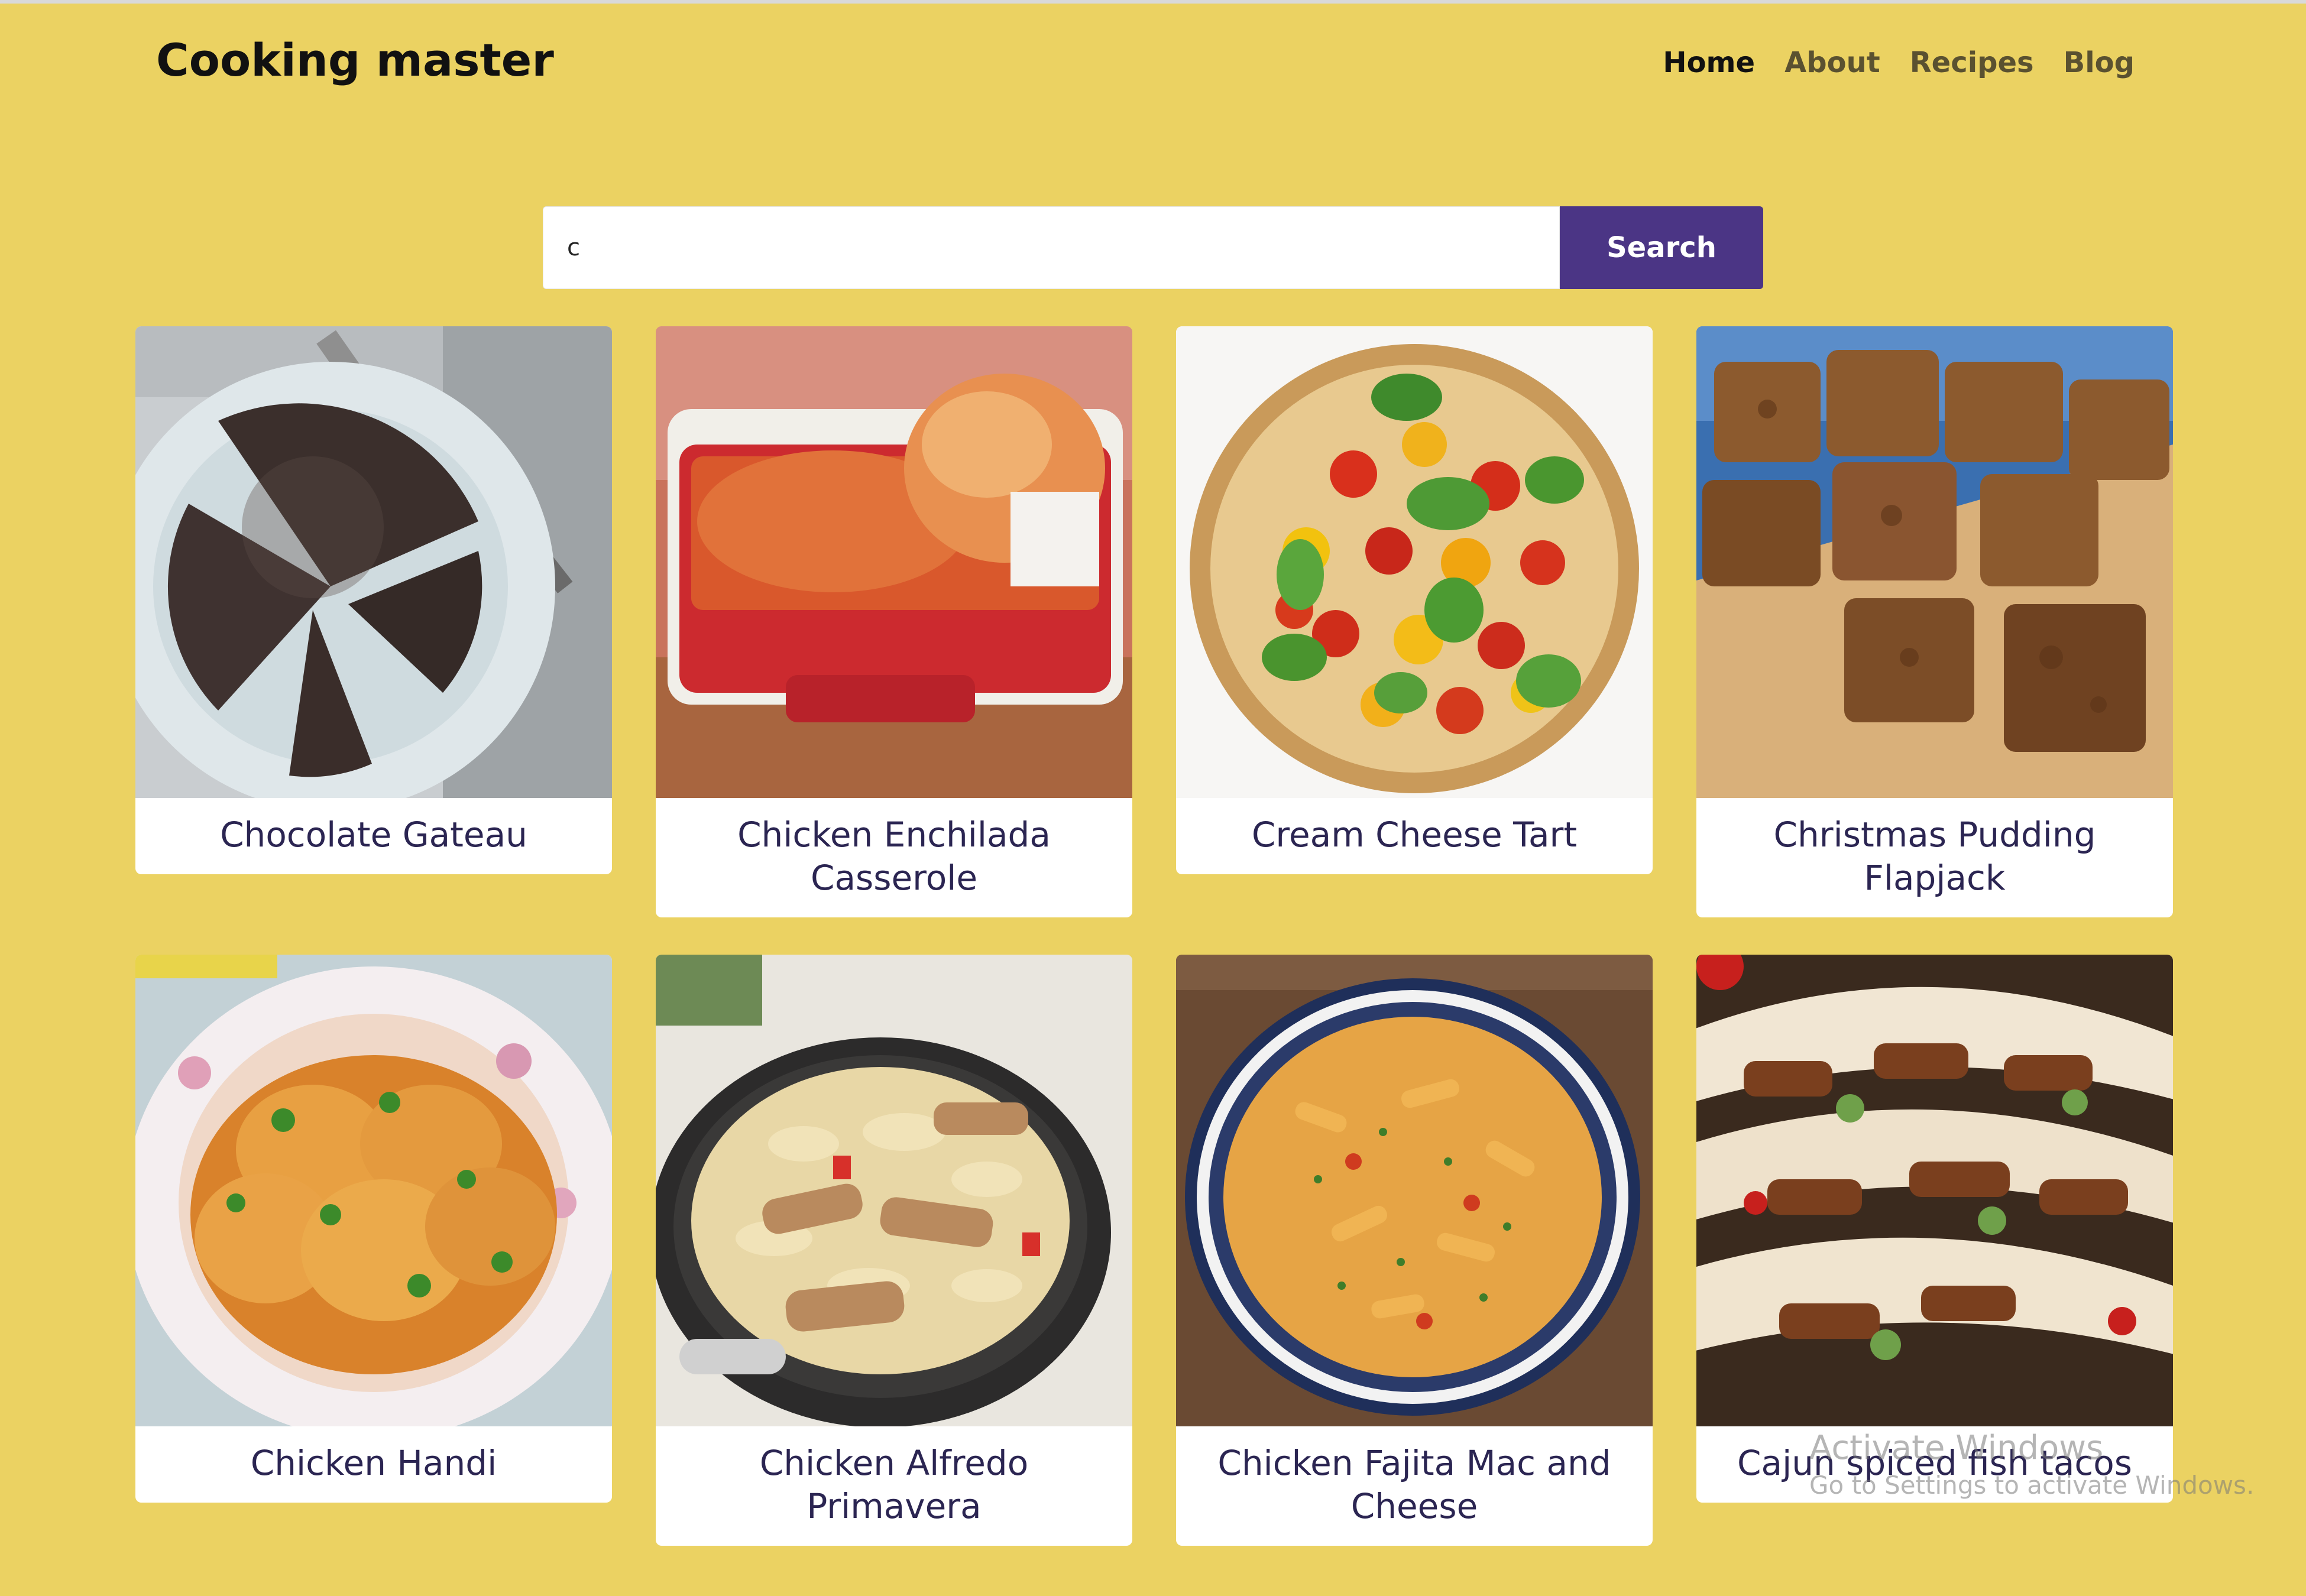 The image size is (2306, 1596). What do you see at coordinates (1661, 248) in the screenshot?
I see `search-button: Search` at bounding box center [1661, 248].